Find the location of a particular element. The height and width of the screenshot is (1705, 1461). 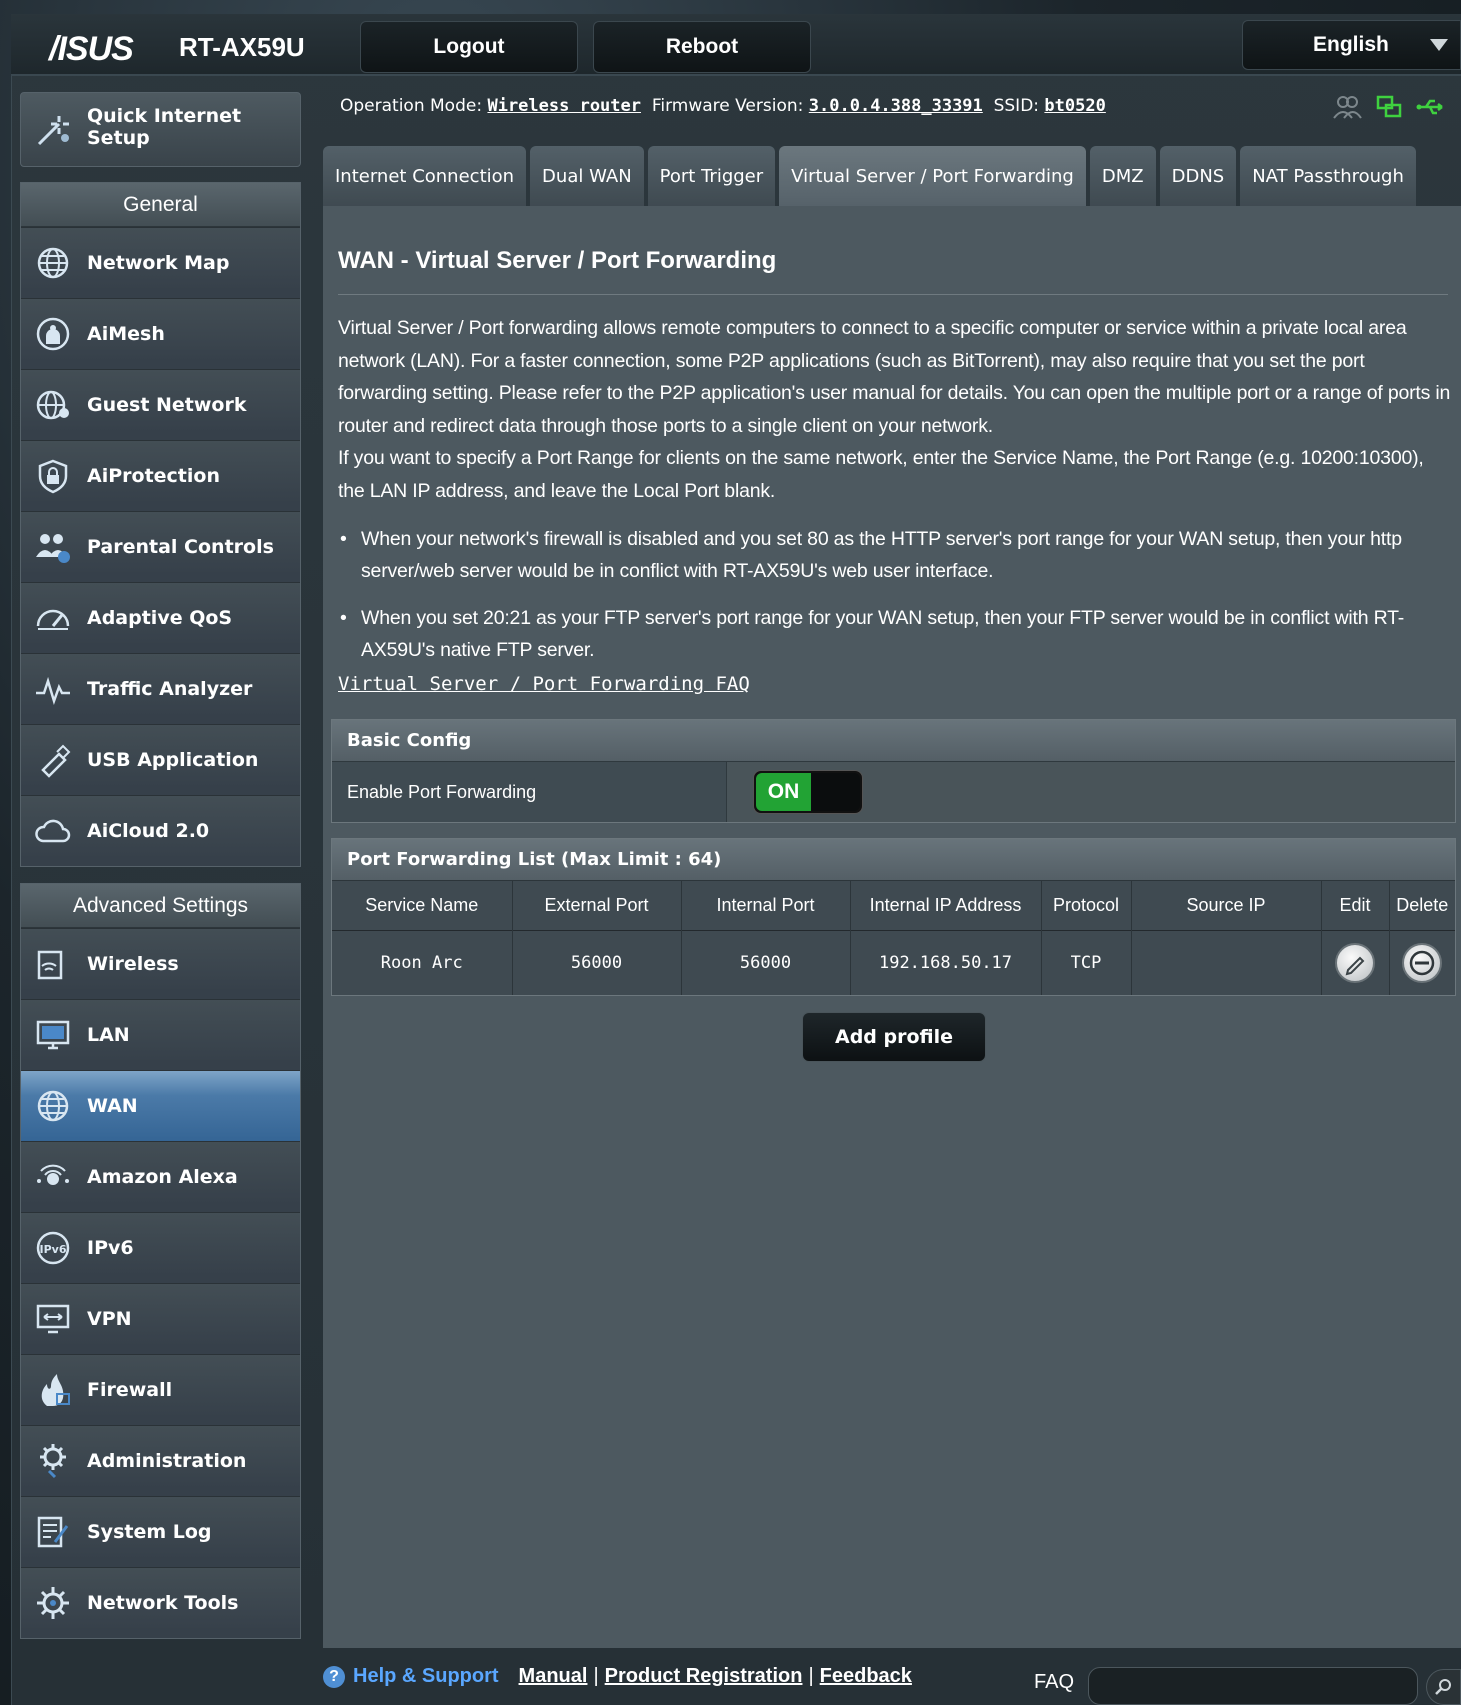

quick-internet-setup-label: Quick Internet Setup is located at coordinates (164, 127).